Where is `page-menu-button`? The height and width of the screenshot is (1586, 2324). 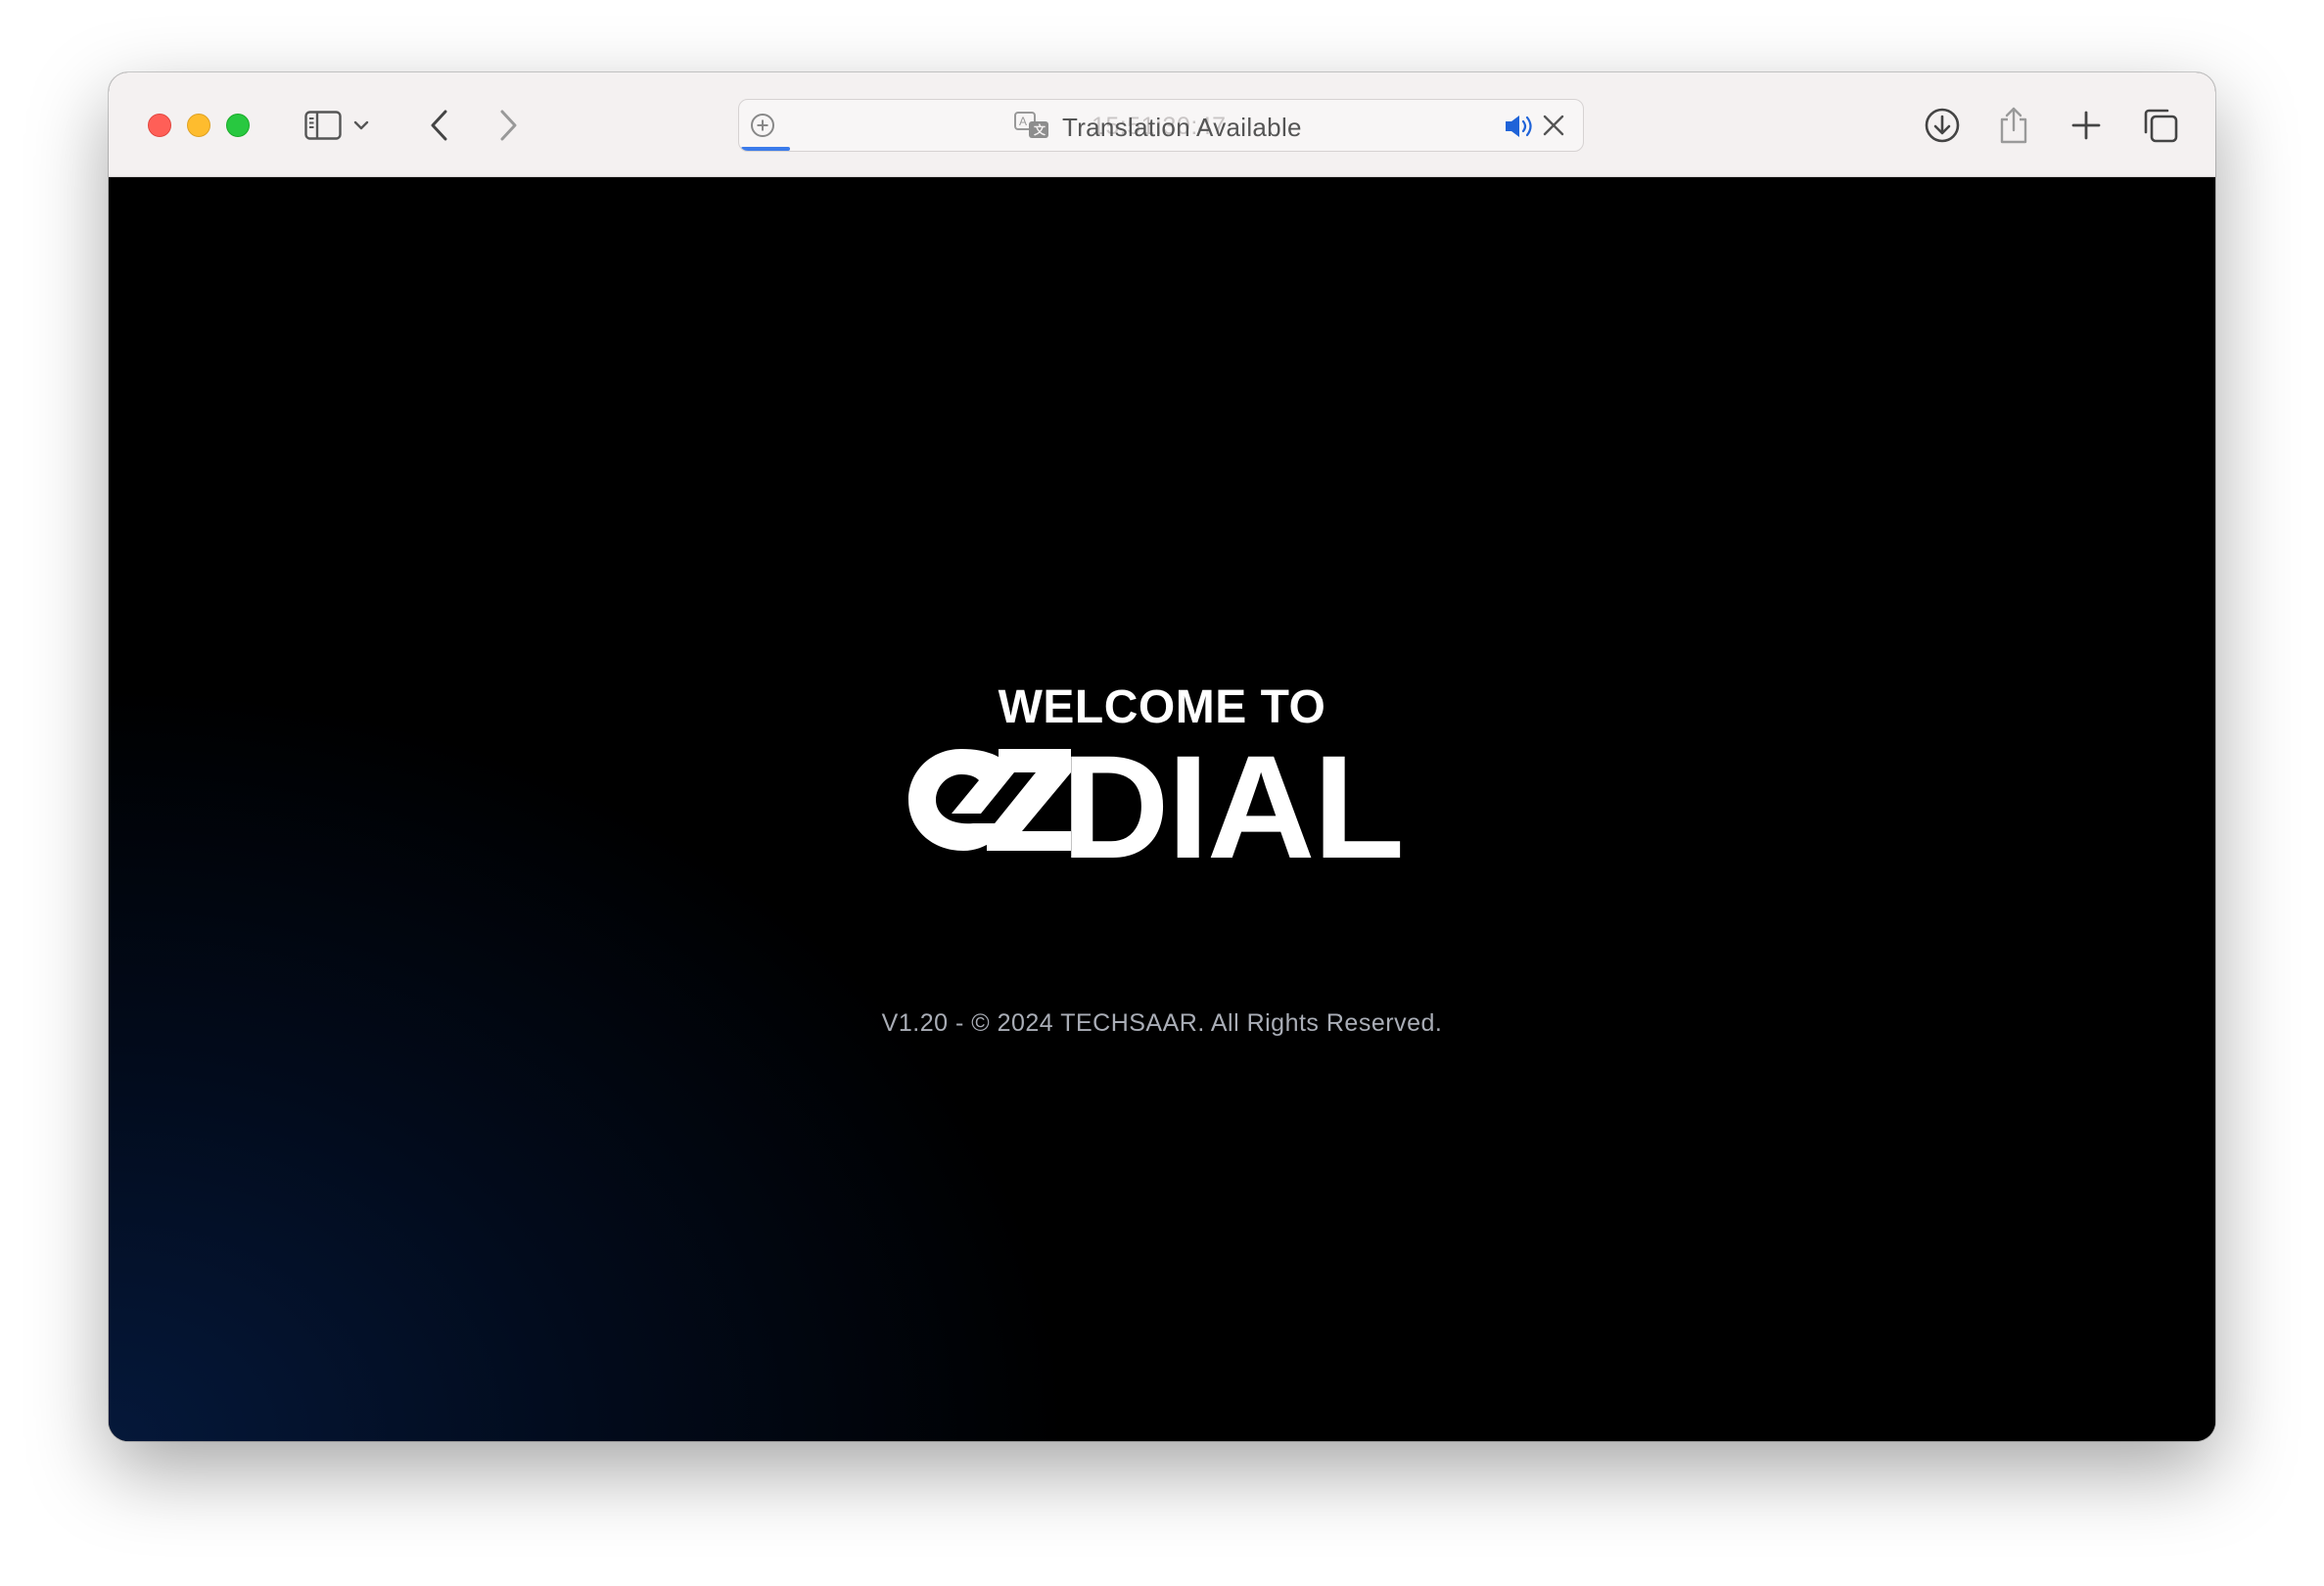 page-menu-button is located at coordinates (762, 128).